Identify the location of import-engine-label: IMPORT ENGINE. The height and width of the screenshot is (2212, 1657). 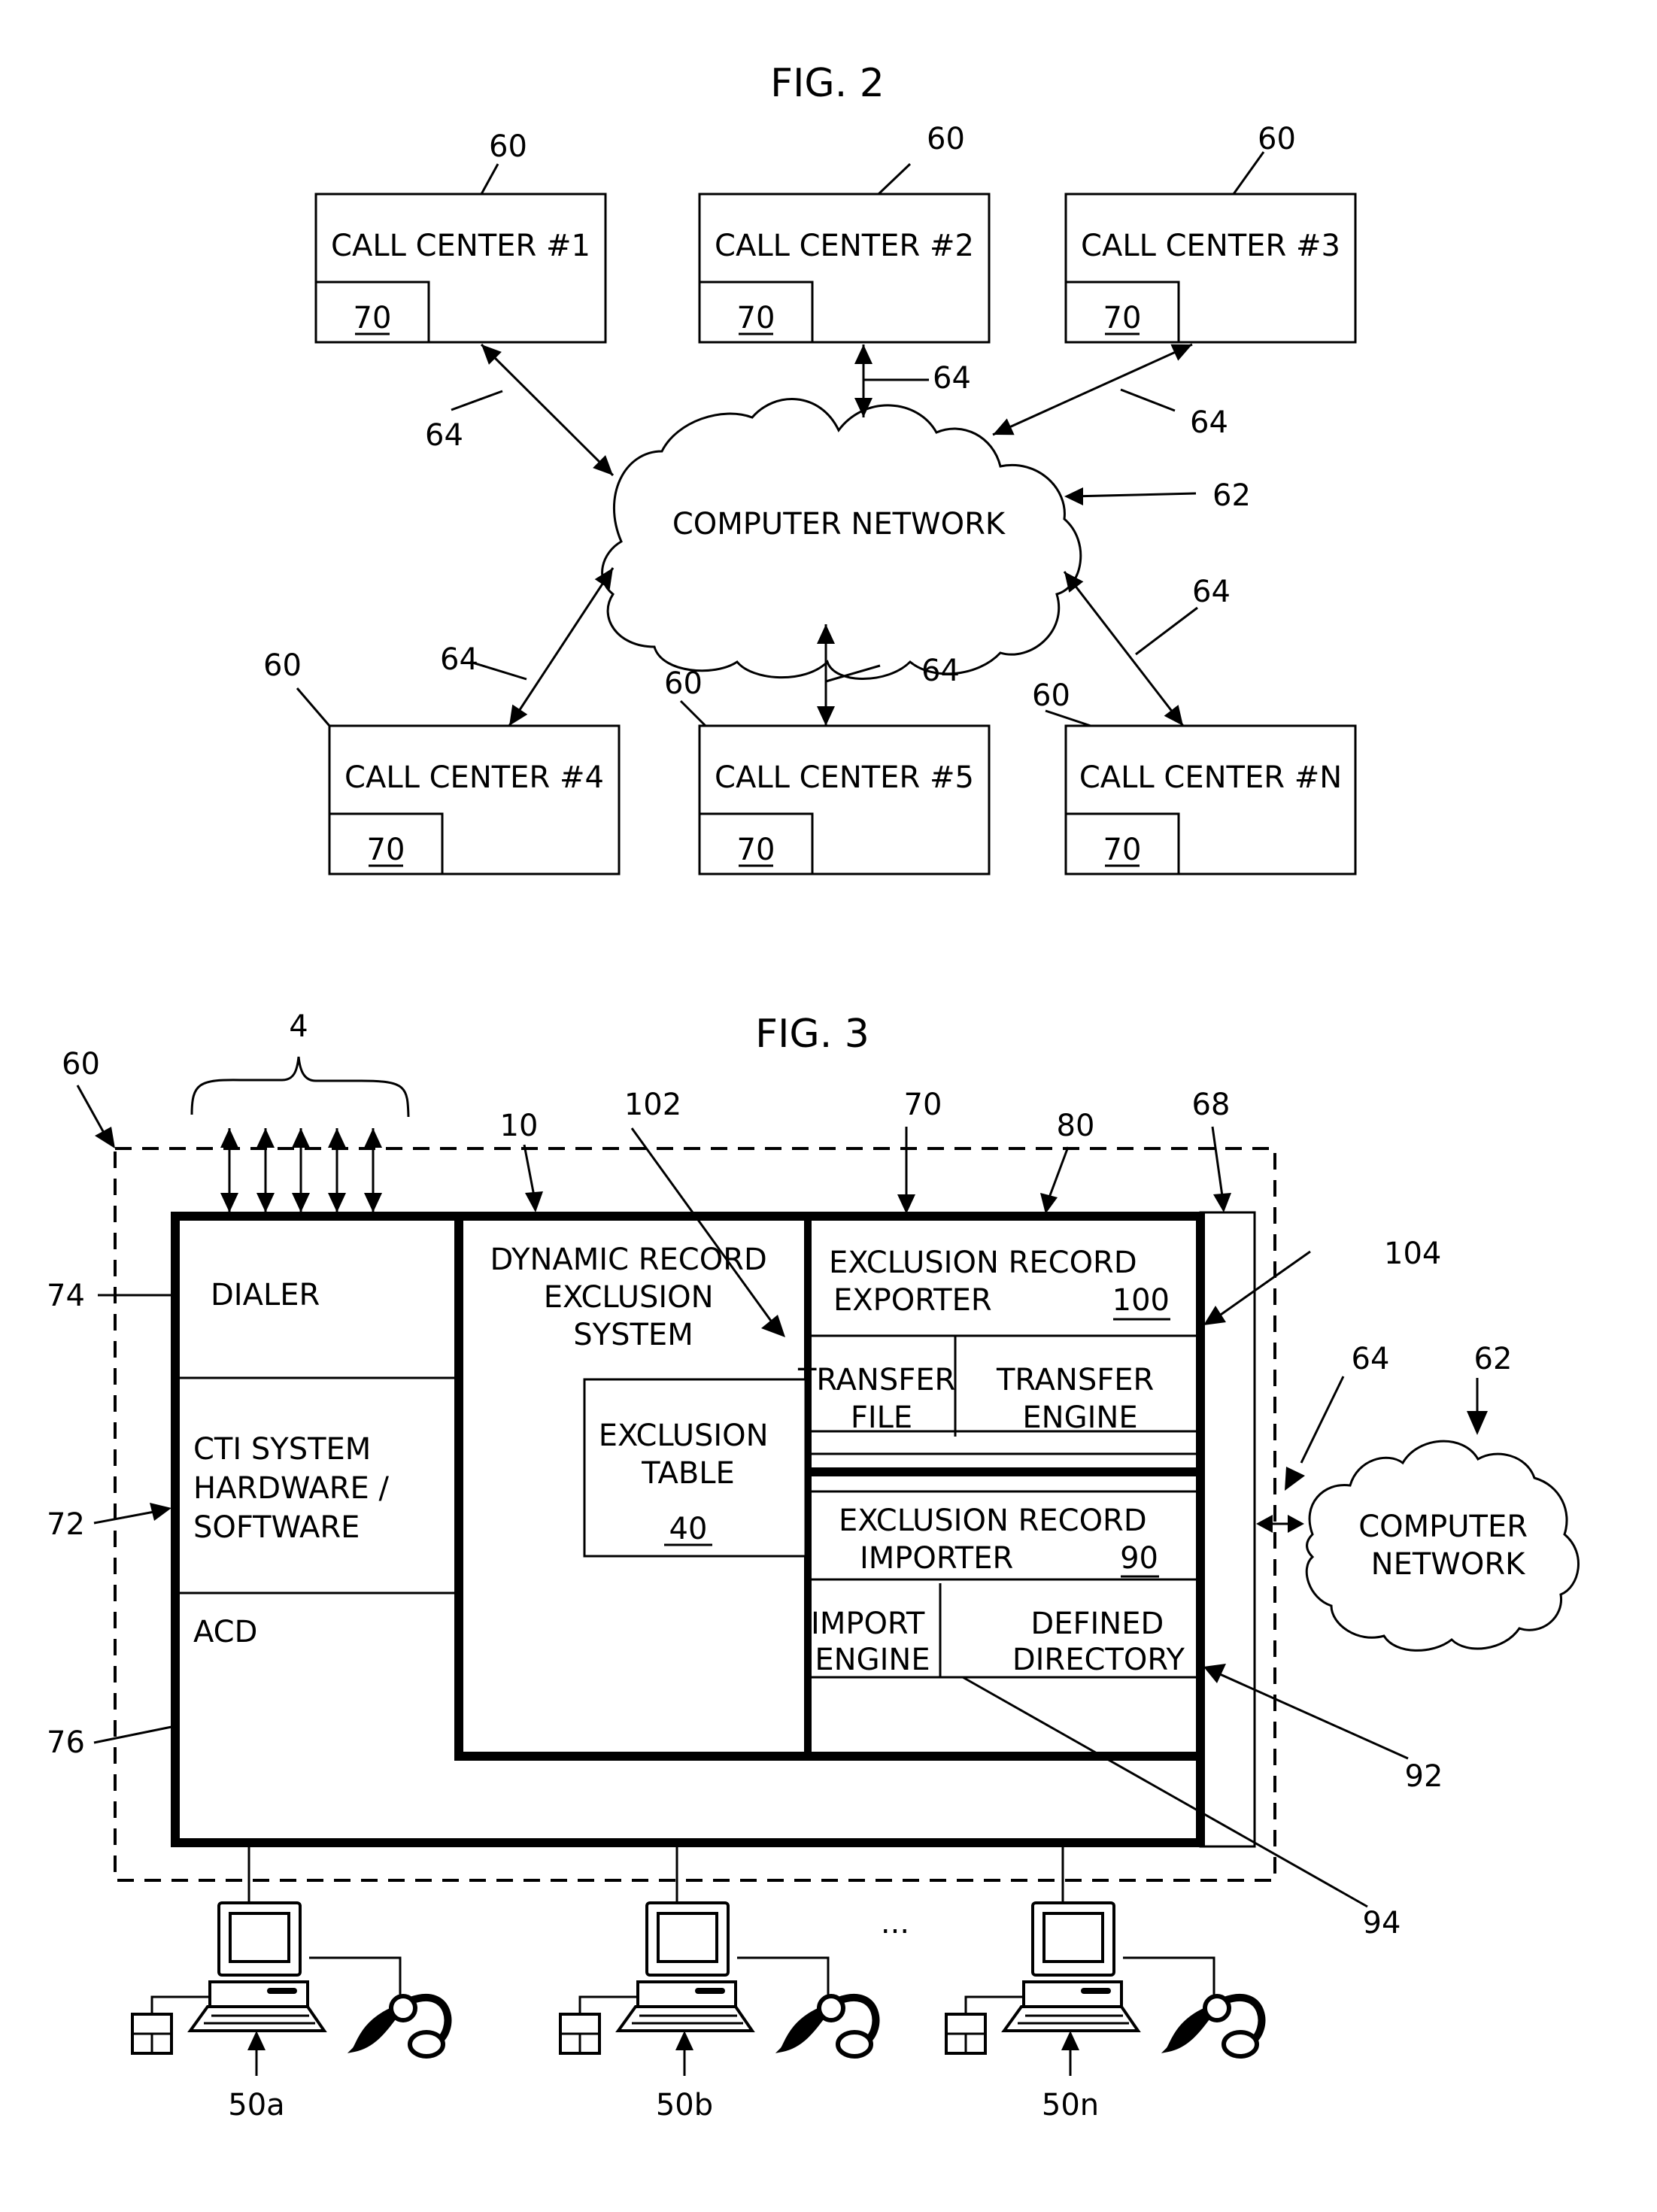
(872, 1642).